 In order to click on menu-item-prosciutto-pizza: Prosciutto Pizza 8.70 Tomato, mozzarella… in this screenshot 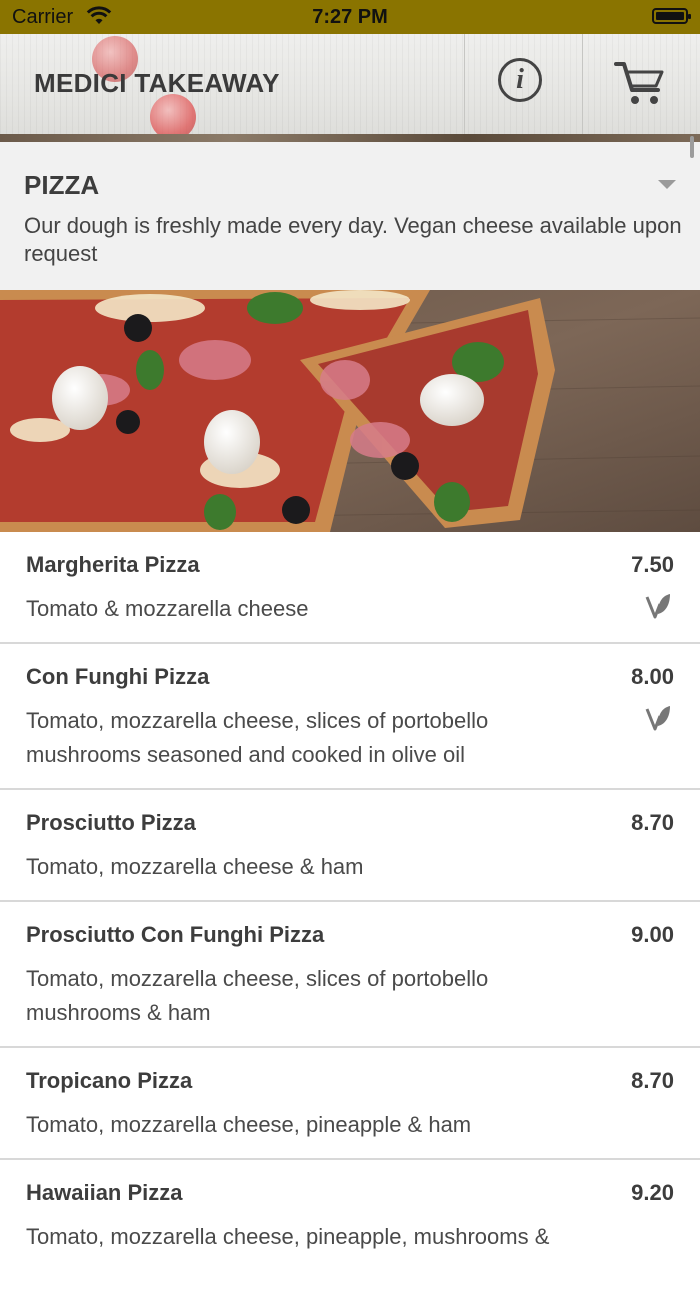, I will do `click(350, 846)`.